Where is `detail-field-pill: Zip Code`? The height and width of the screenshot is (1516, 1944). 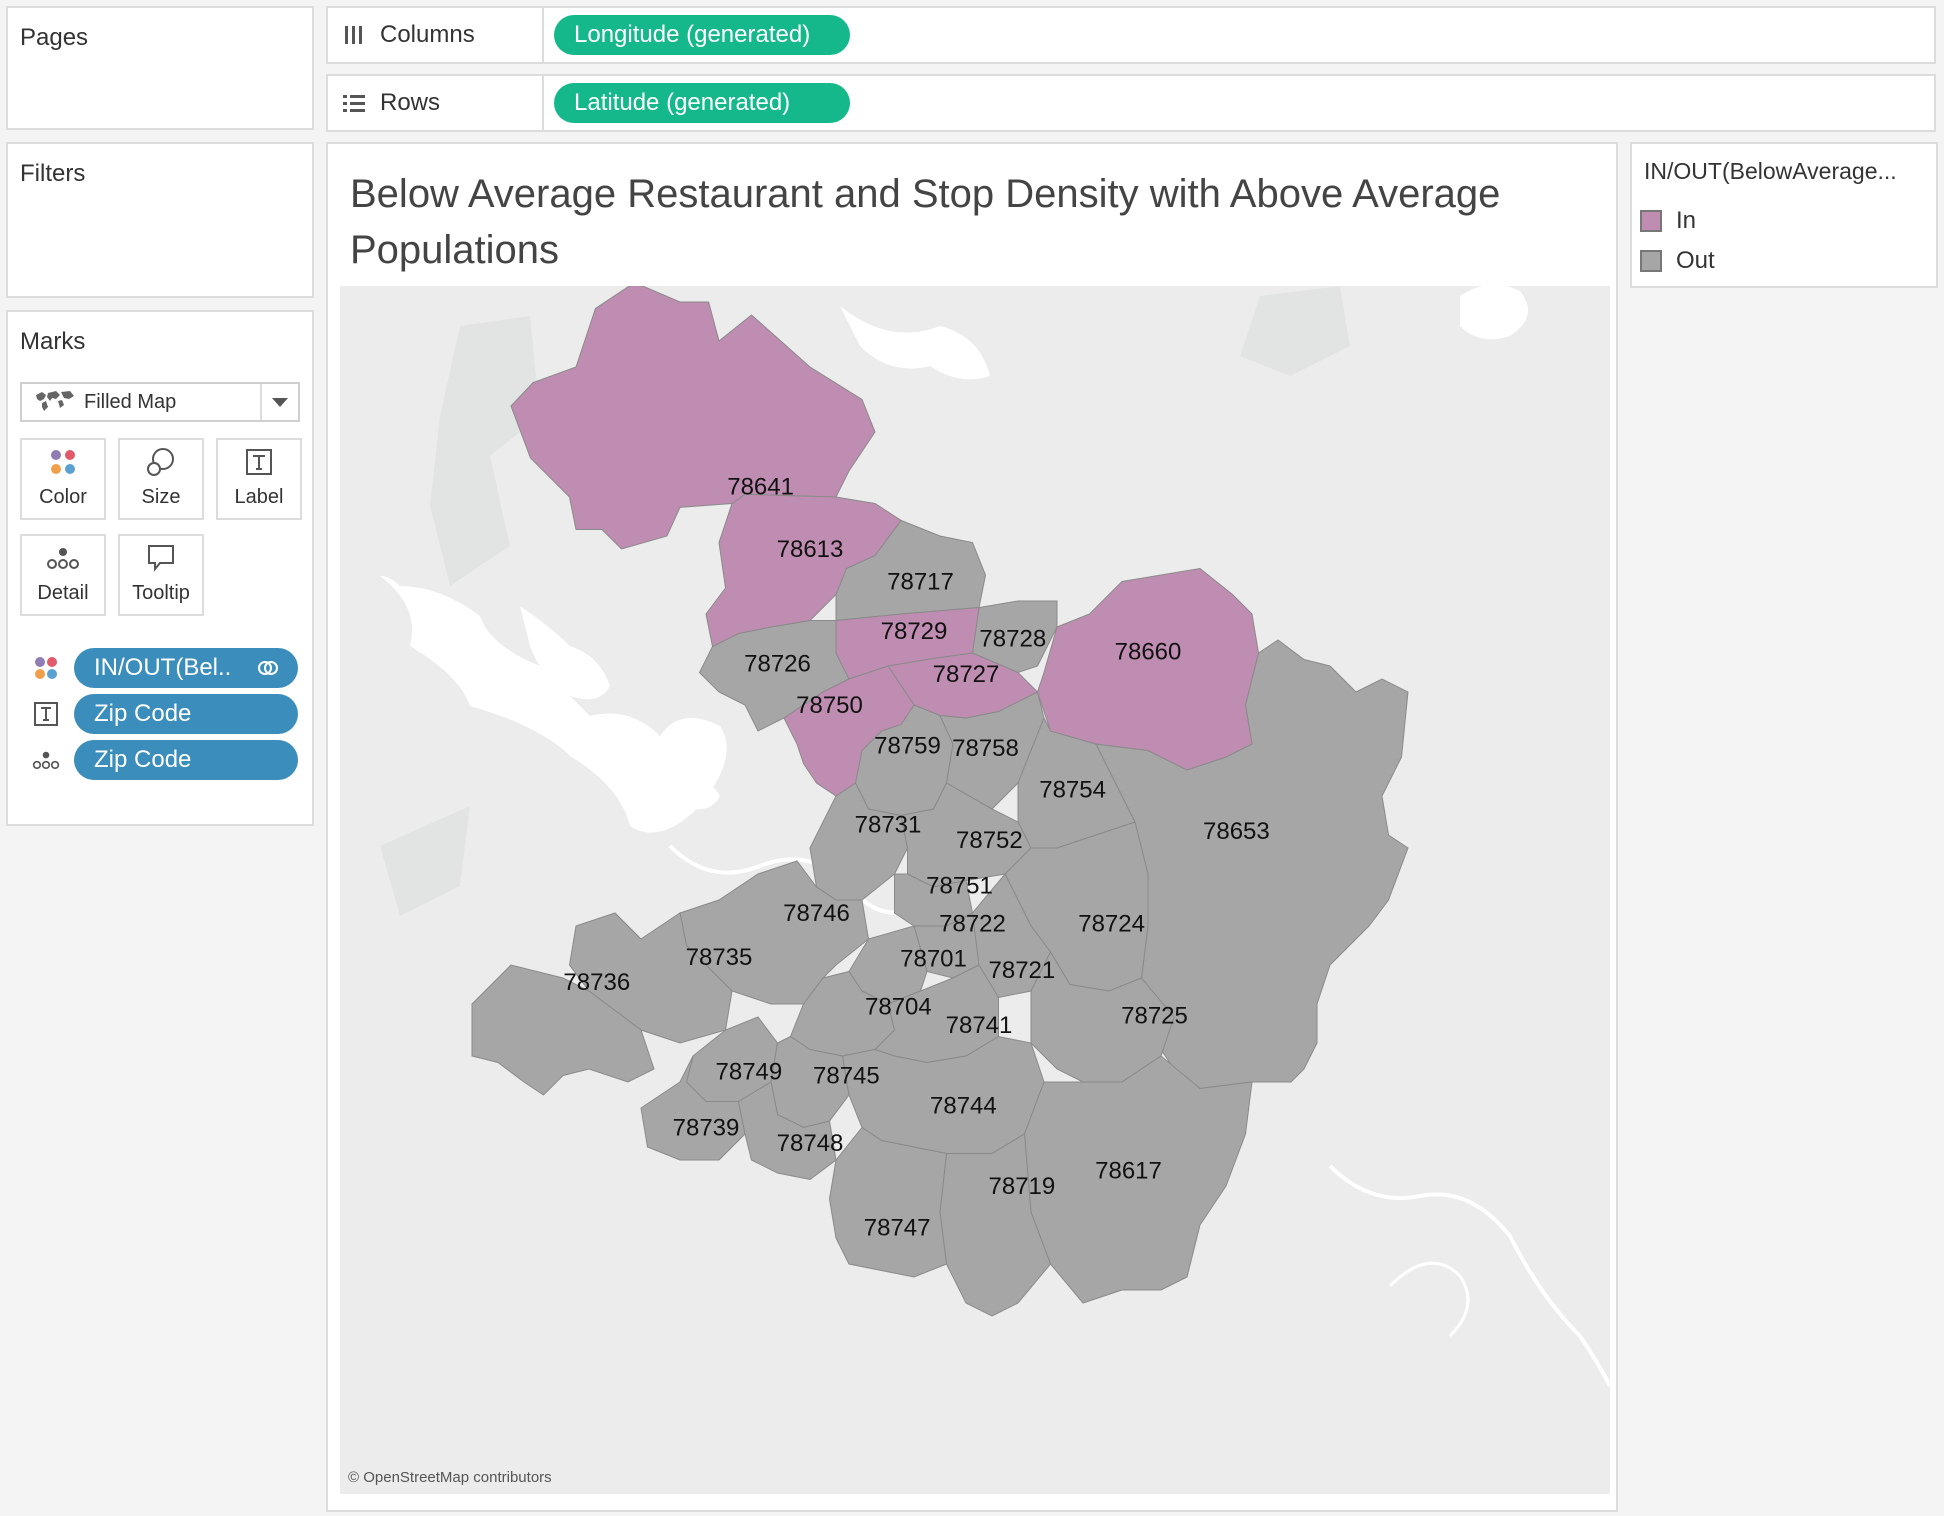
detail-field-pill: Zip Code is located at coordinates (186, 760).